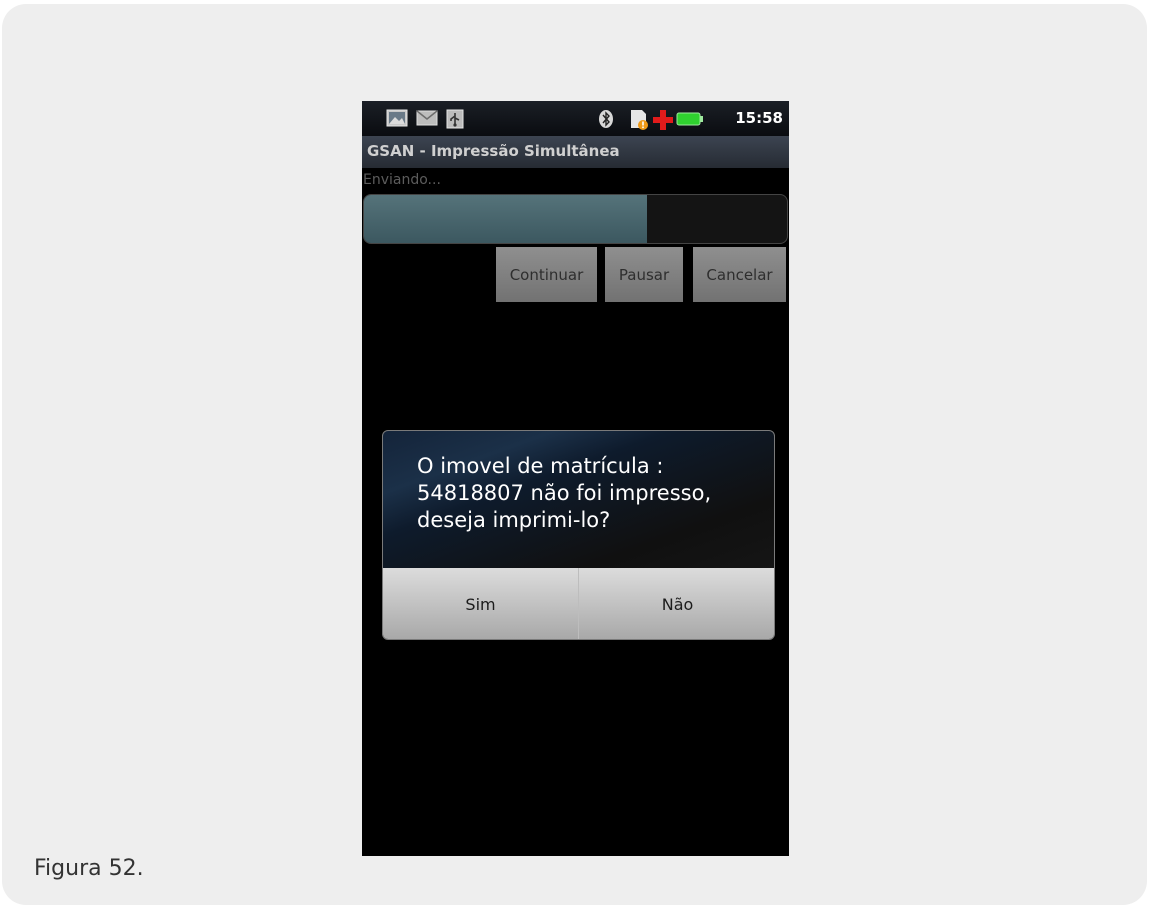 The width and height of the screenshot is (1150, 905). Describe the element at coordinates (663, 120) in the screenshot. I see `medical-cross-icon` at that location.